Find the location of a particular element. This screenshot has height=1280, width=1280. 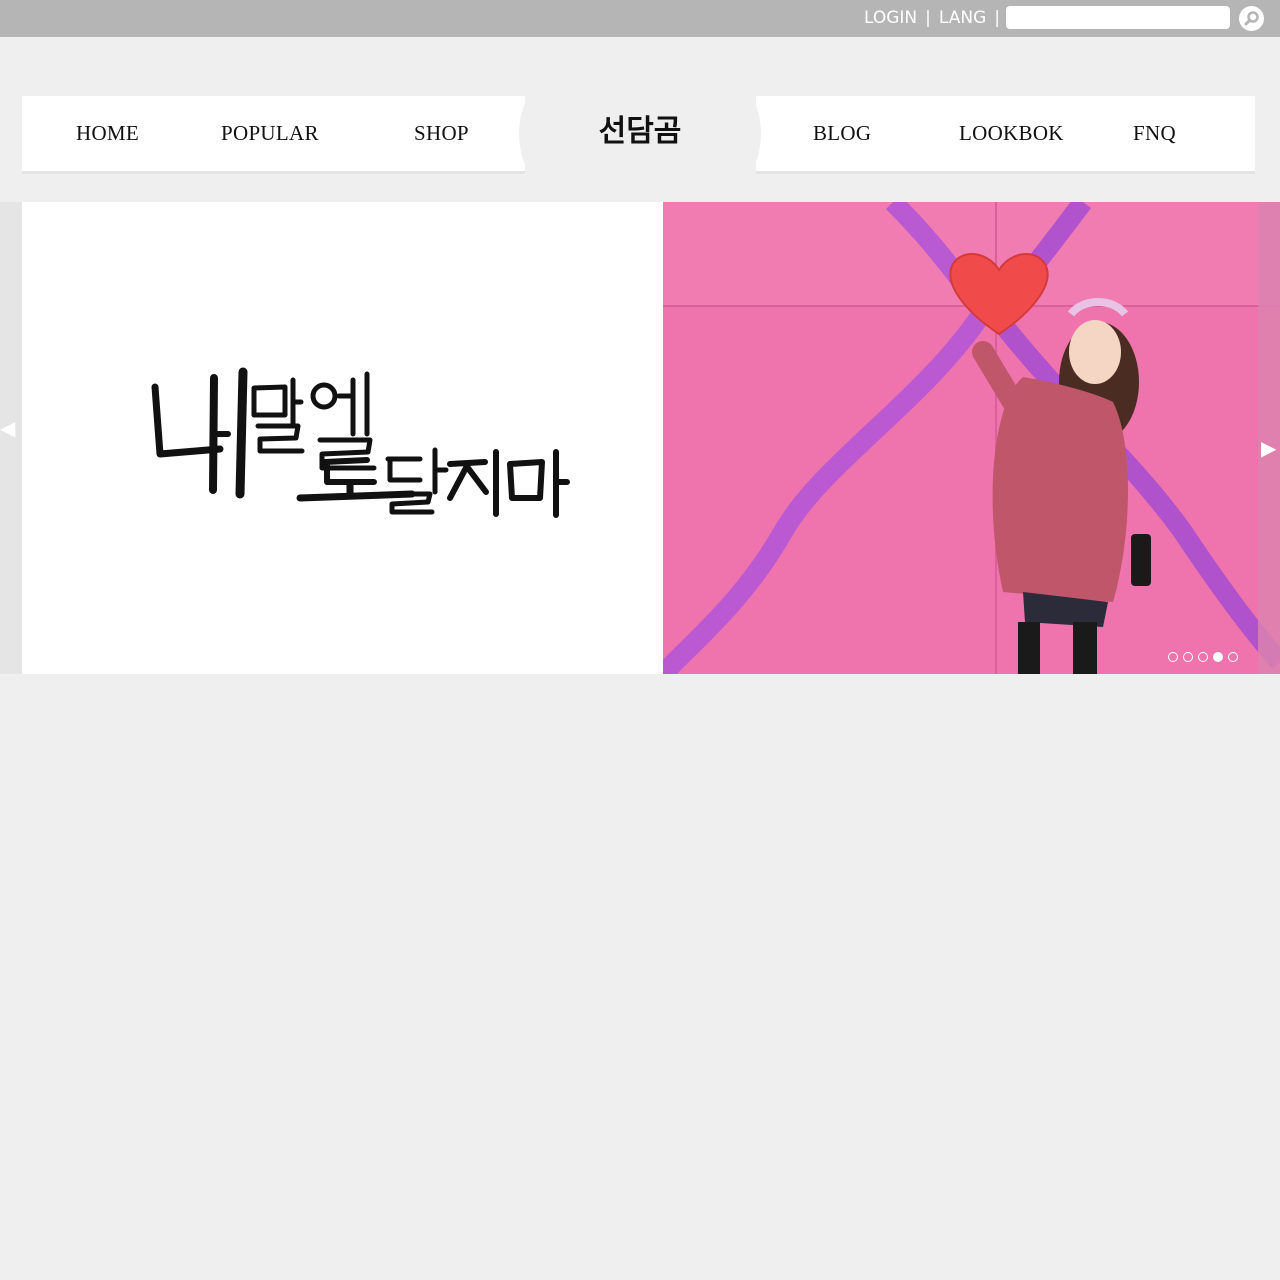

nav-item-shop: SHOP is located at coordinates (441, 133).